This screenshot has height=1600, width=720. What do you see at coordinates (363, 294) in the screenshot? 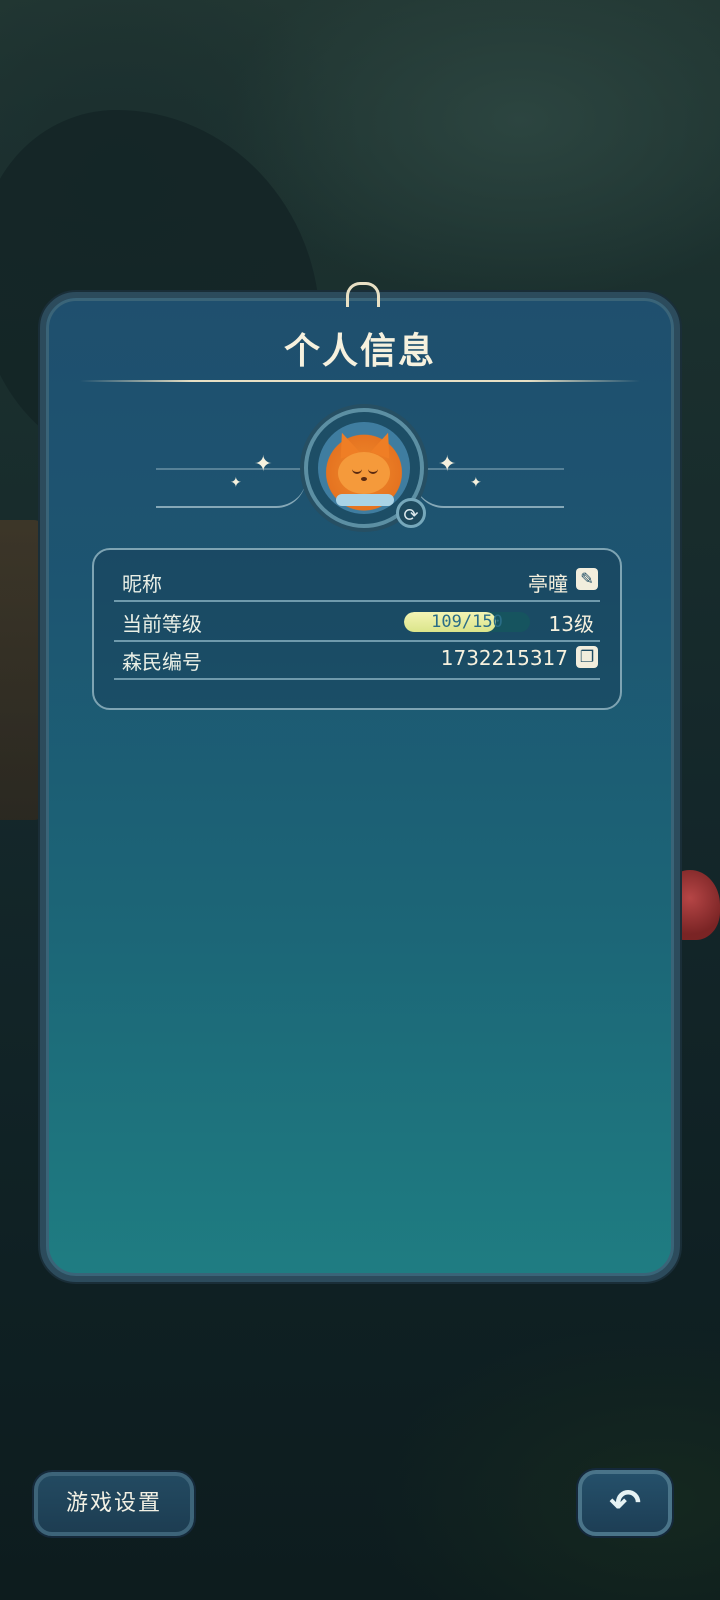
I see `panel-crest-ornament` at bounding box center [363, 294].